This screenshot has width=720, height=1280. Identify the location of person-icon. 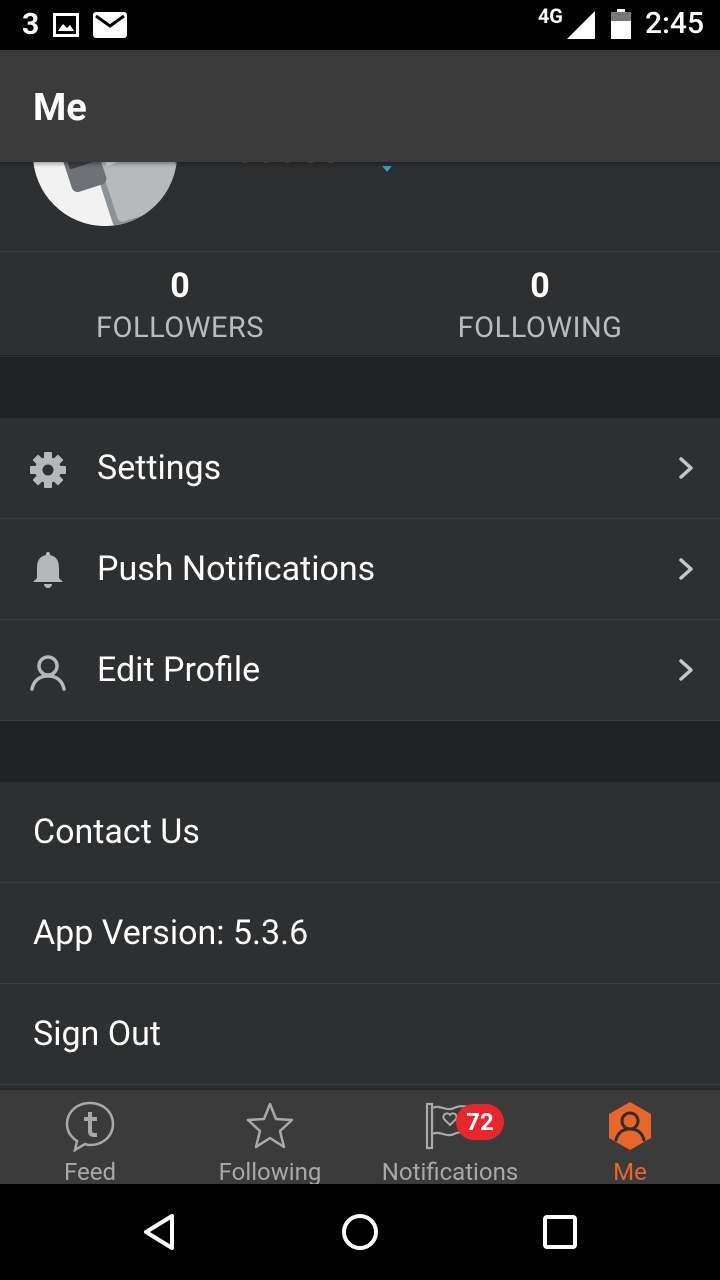
(48, 673).